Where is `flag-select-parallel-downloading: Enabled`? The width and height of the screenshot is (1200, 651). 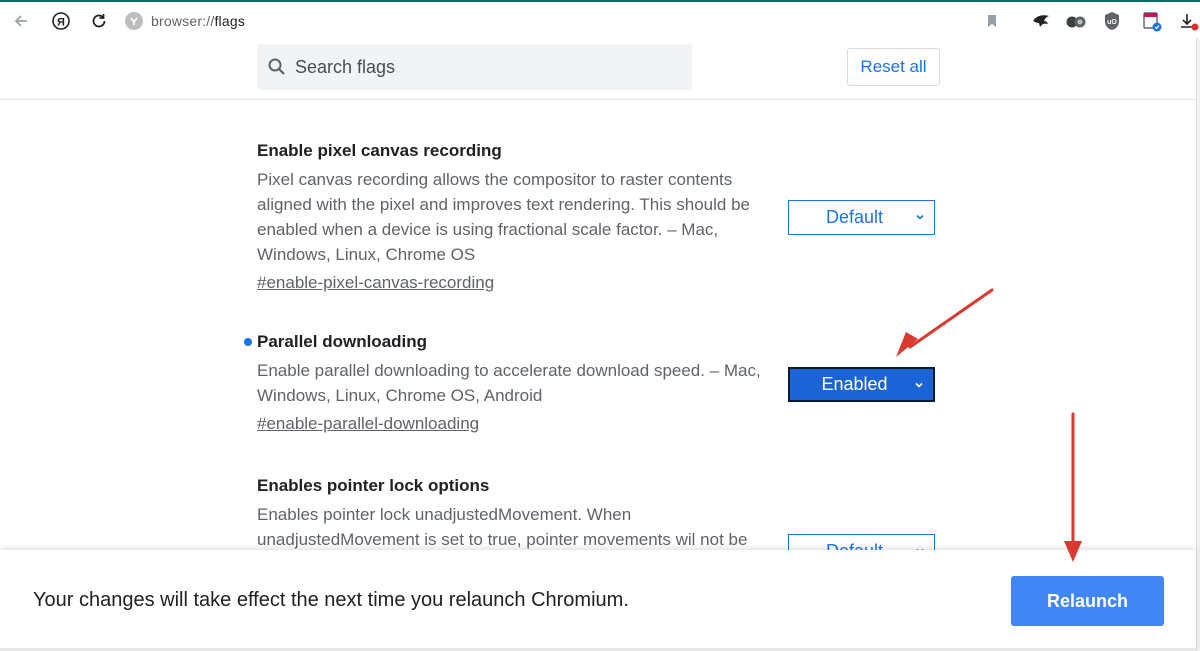
flag-select-parallel-downloading: Enabled is located at coordinates (861, 384).